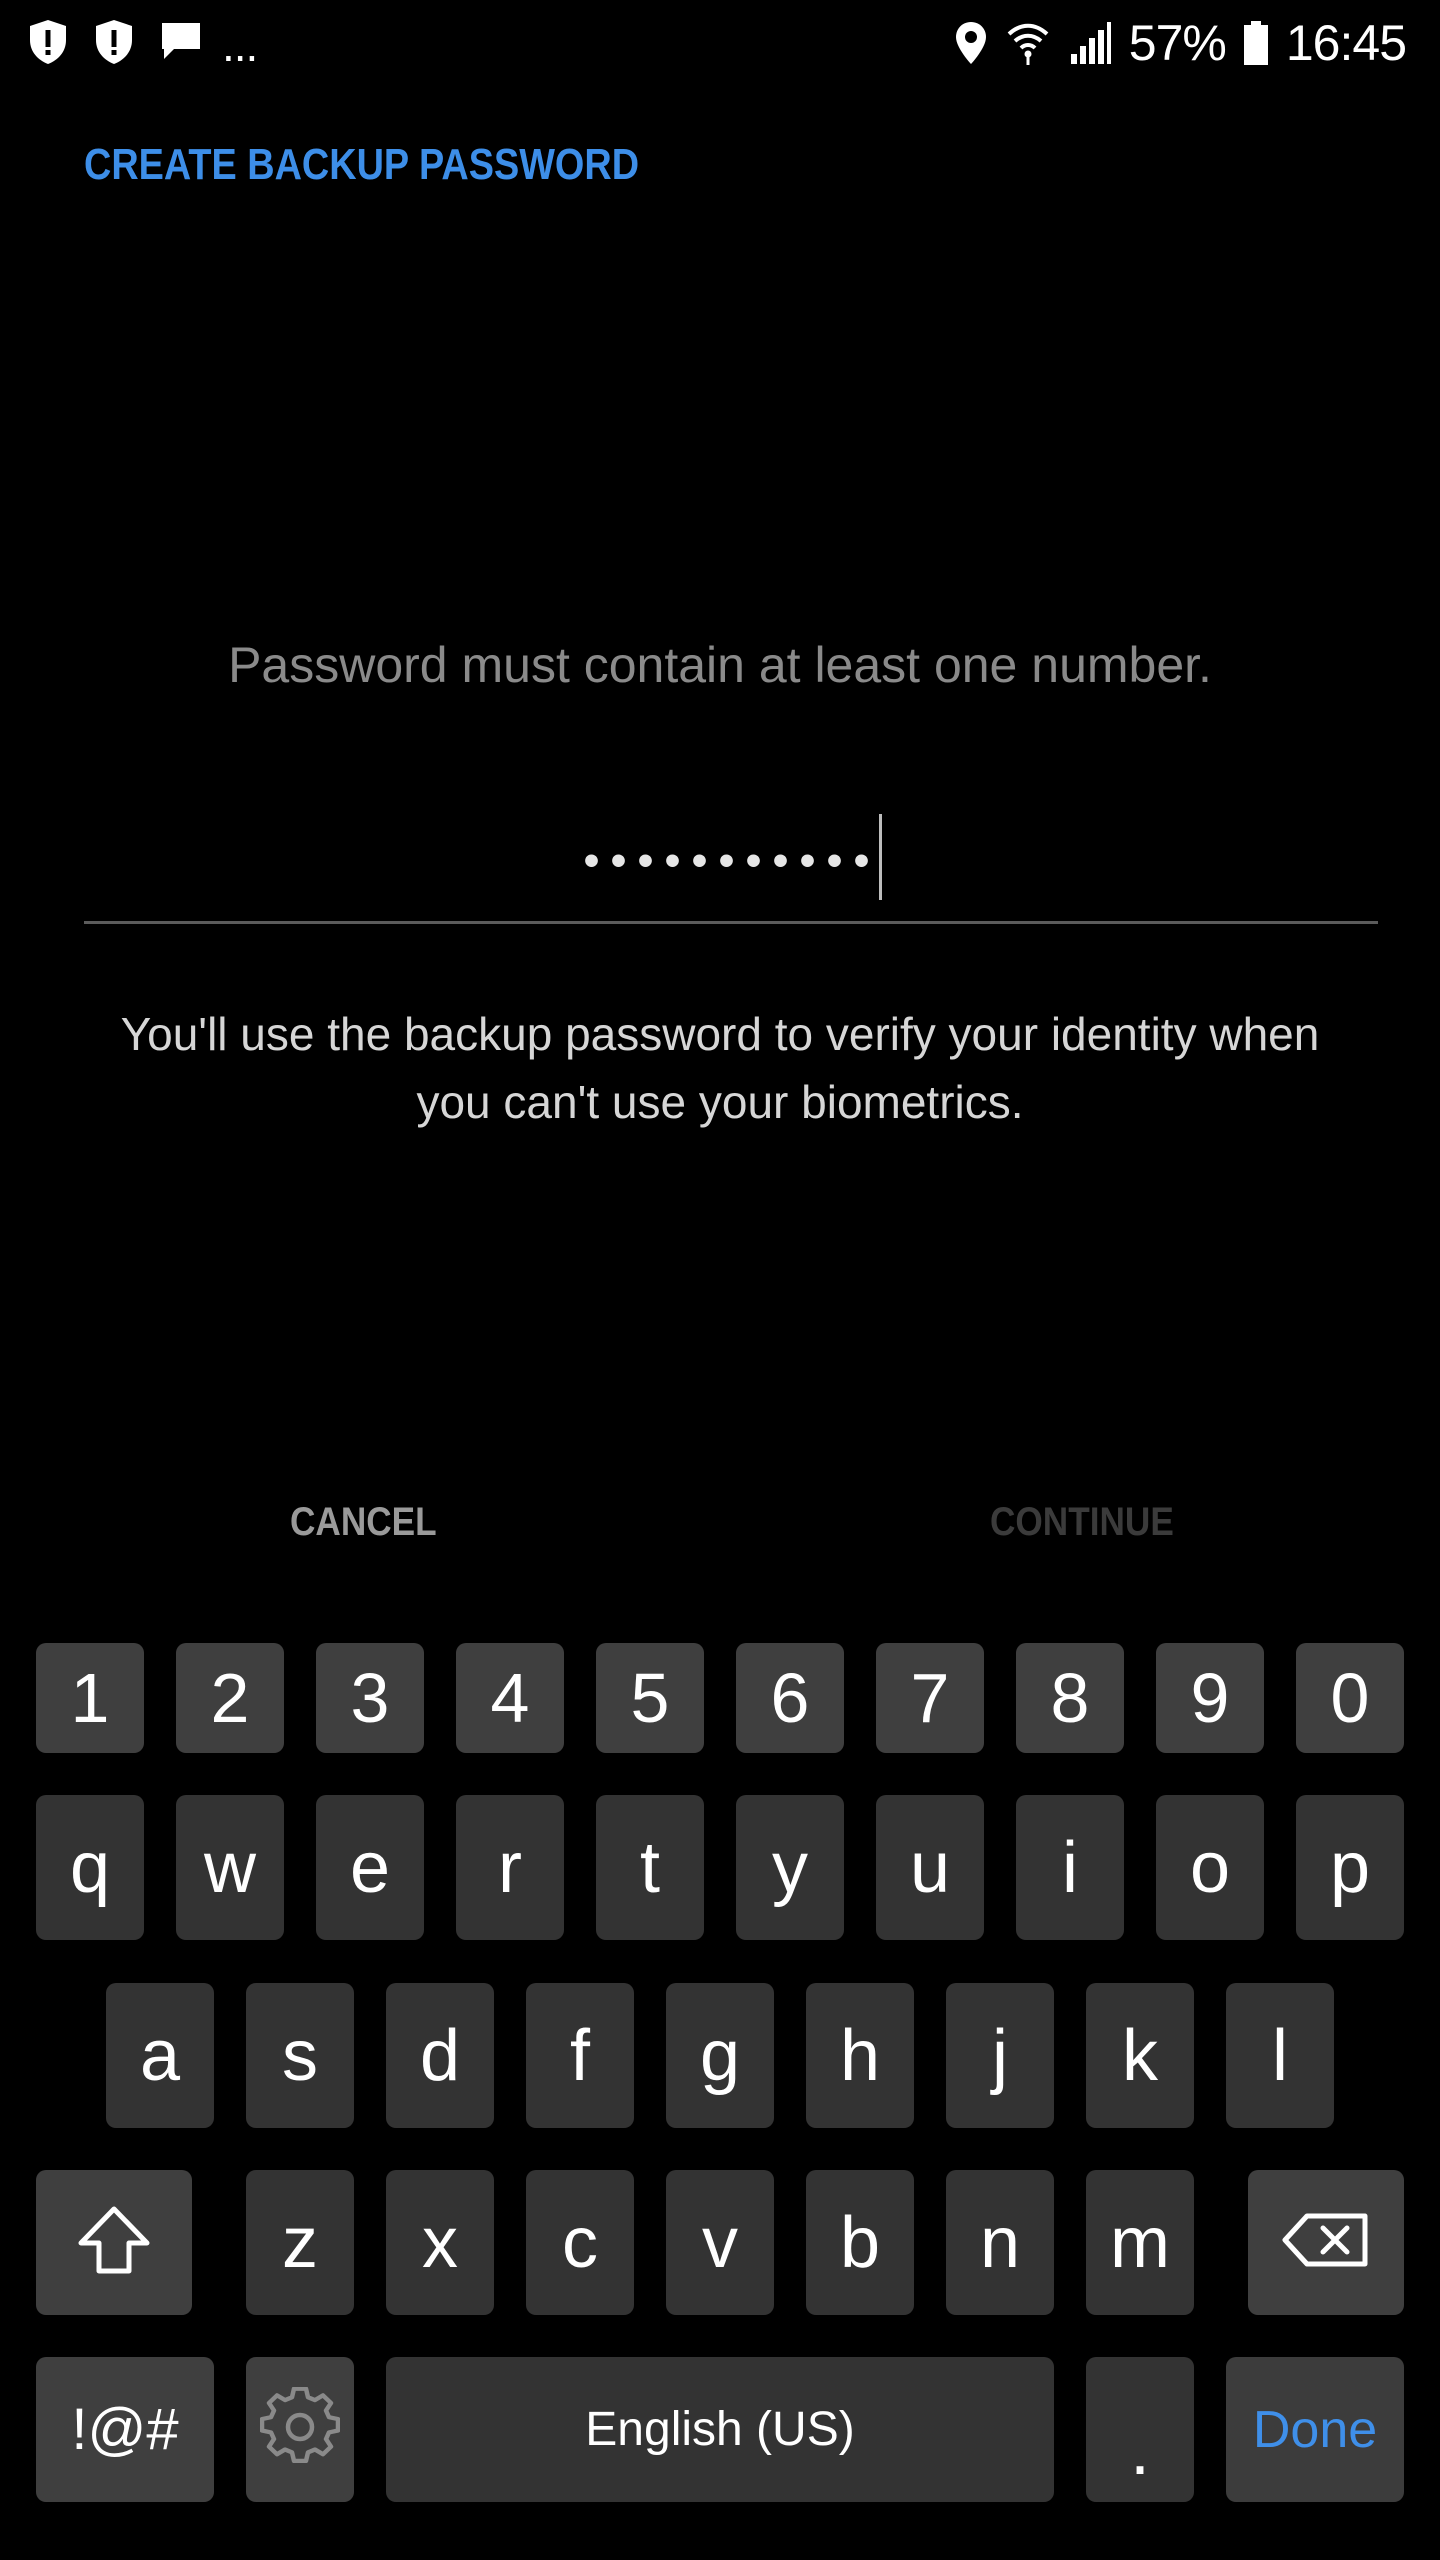  I want to click on key-e: e, so click(370, 1867).